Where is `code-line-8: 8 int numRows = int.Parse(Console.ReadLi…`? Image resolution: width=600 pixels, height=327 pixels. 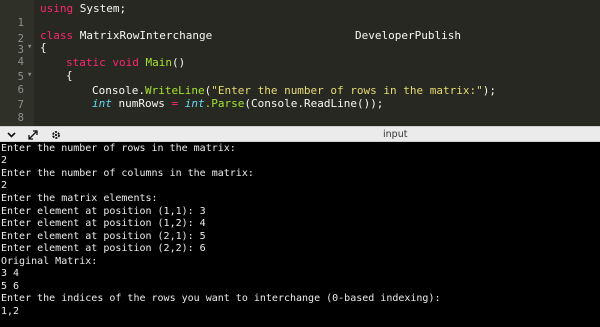
code-line-8: 8 int numRows = int.Parse(Console.ReadLi… is located at coordinates (300, 110).